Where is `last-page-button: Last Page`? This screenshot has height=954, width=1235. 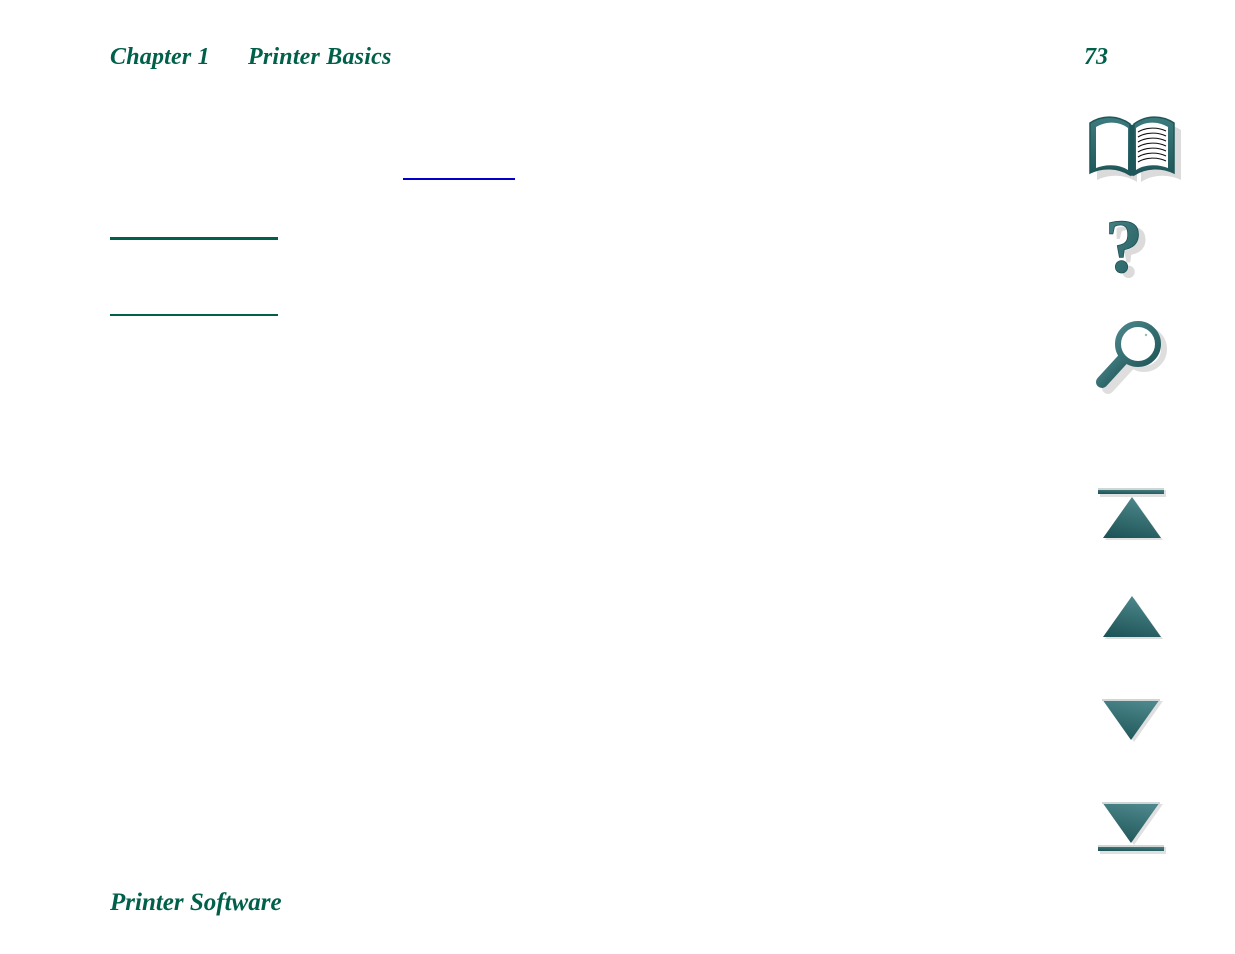
last-page-button: Last Page is located at coordinates (1138, 828).